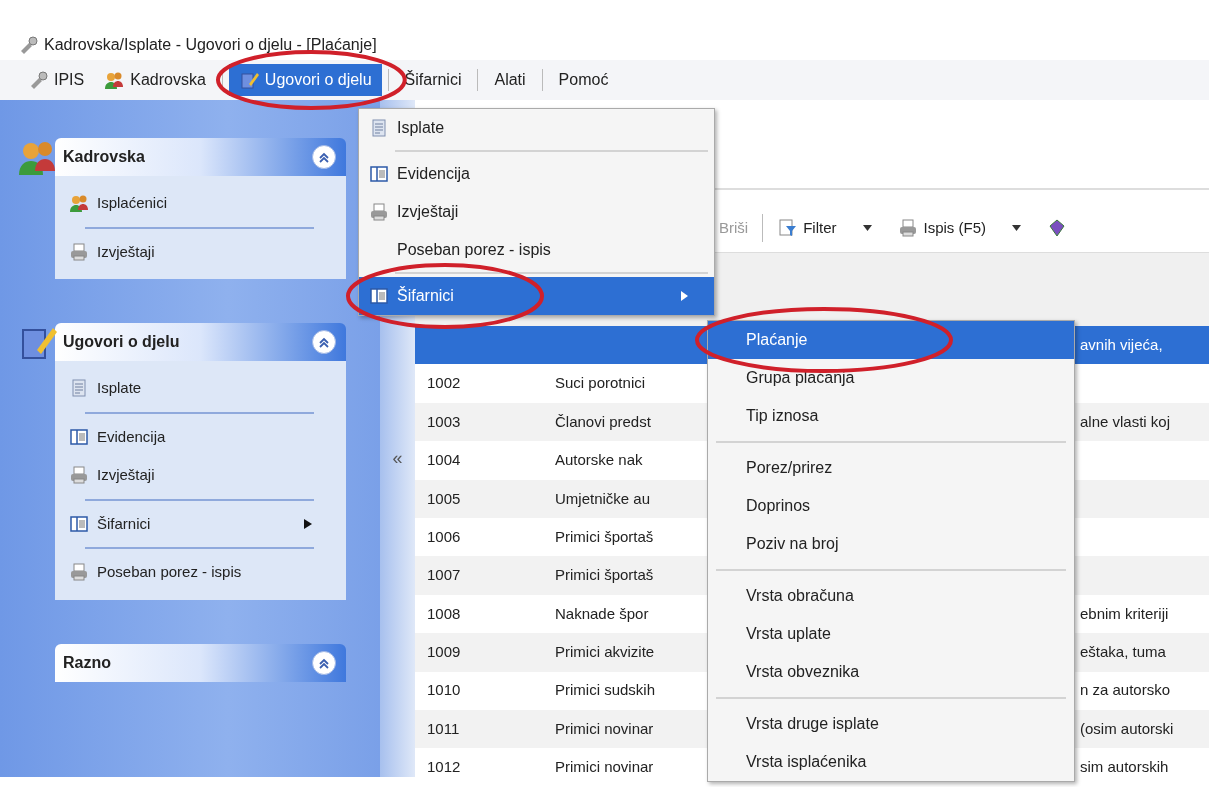 The image size is (1209, 787). Describe the element at coordinates (444, 575) in the screenshot. I see `table-cell: 1007` at that location.